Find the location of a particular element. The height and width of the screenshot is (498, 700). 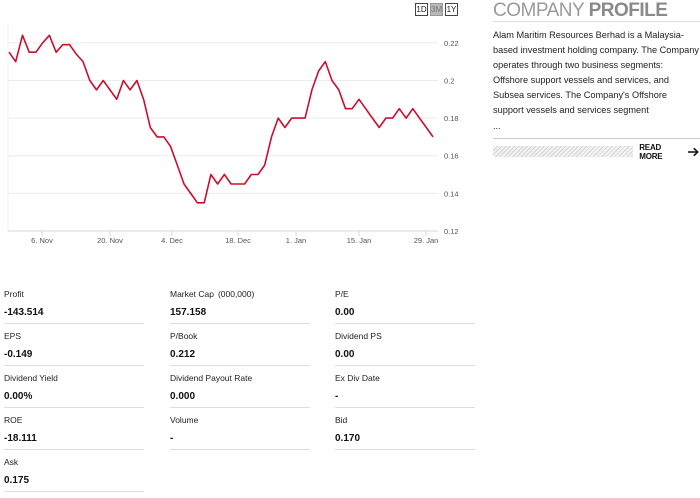

stat-value: 0.000 is located at coordinates (183, 396).